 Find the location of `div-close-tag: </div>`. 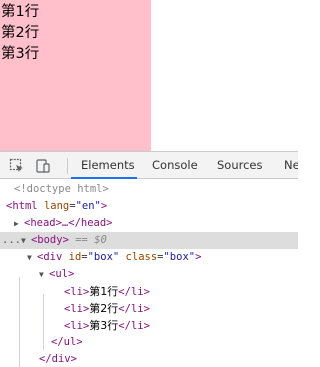

div-close-tag: </div> is located at coordinates (58, 359).